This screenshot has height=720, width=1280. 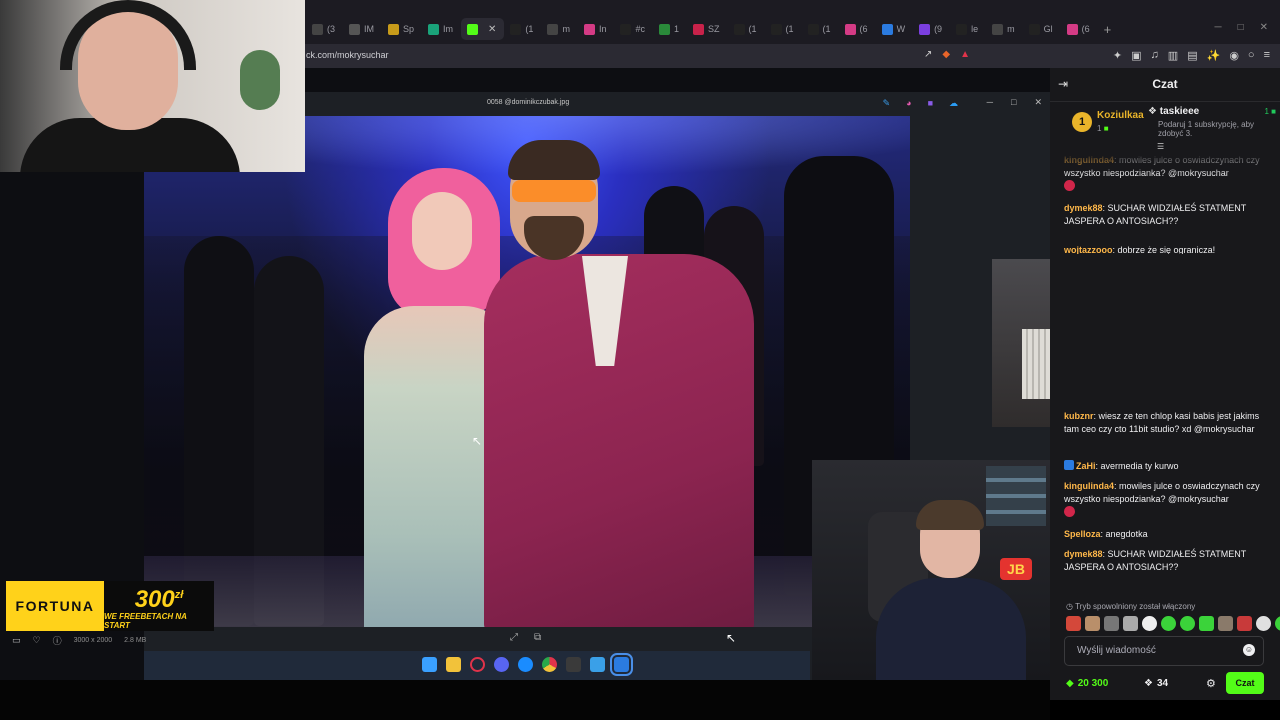 I want to click on clipchamp-icon: ■, so click(x=930, y=103).